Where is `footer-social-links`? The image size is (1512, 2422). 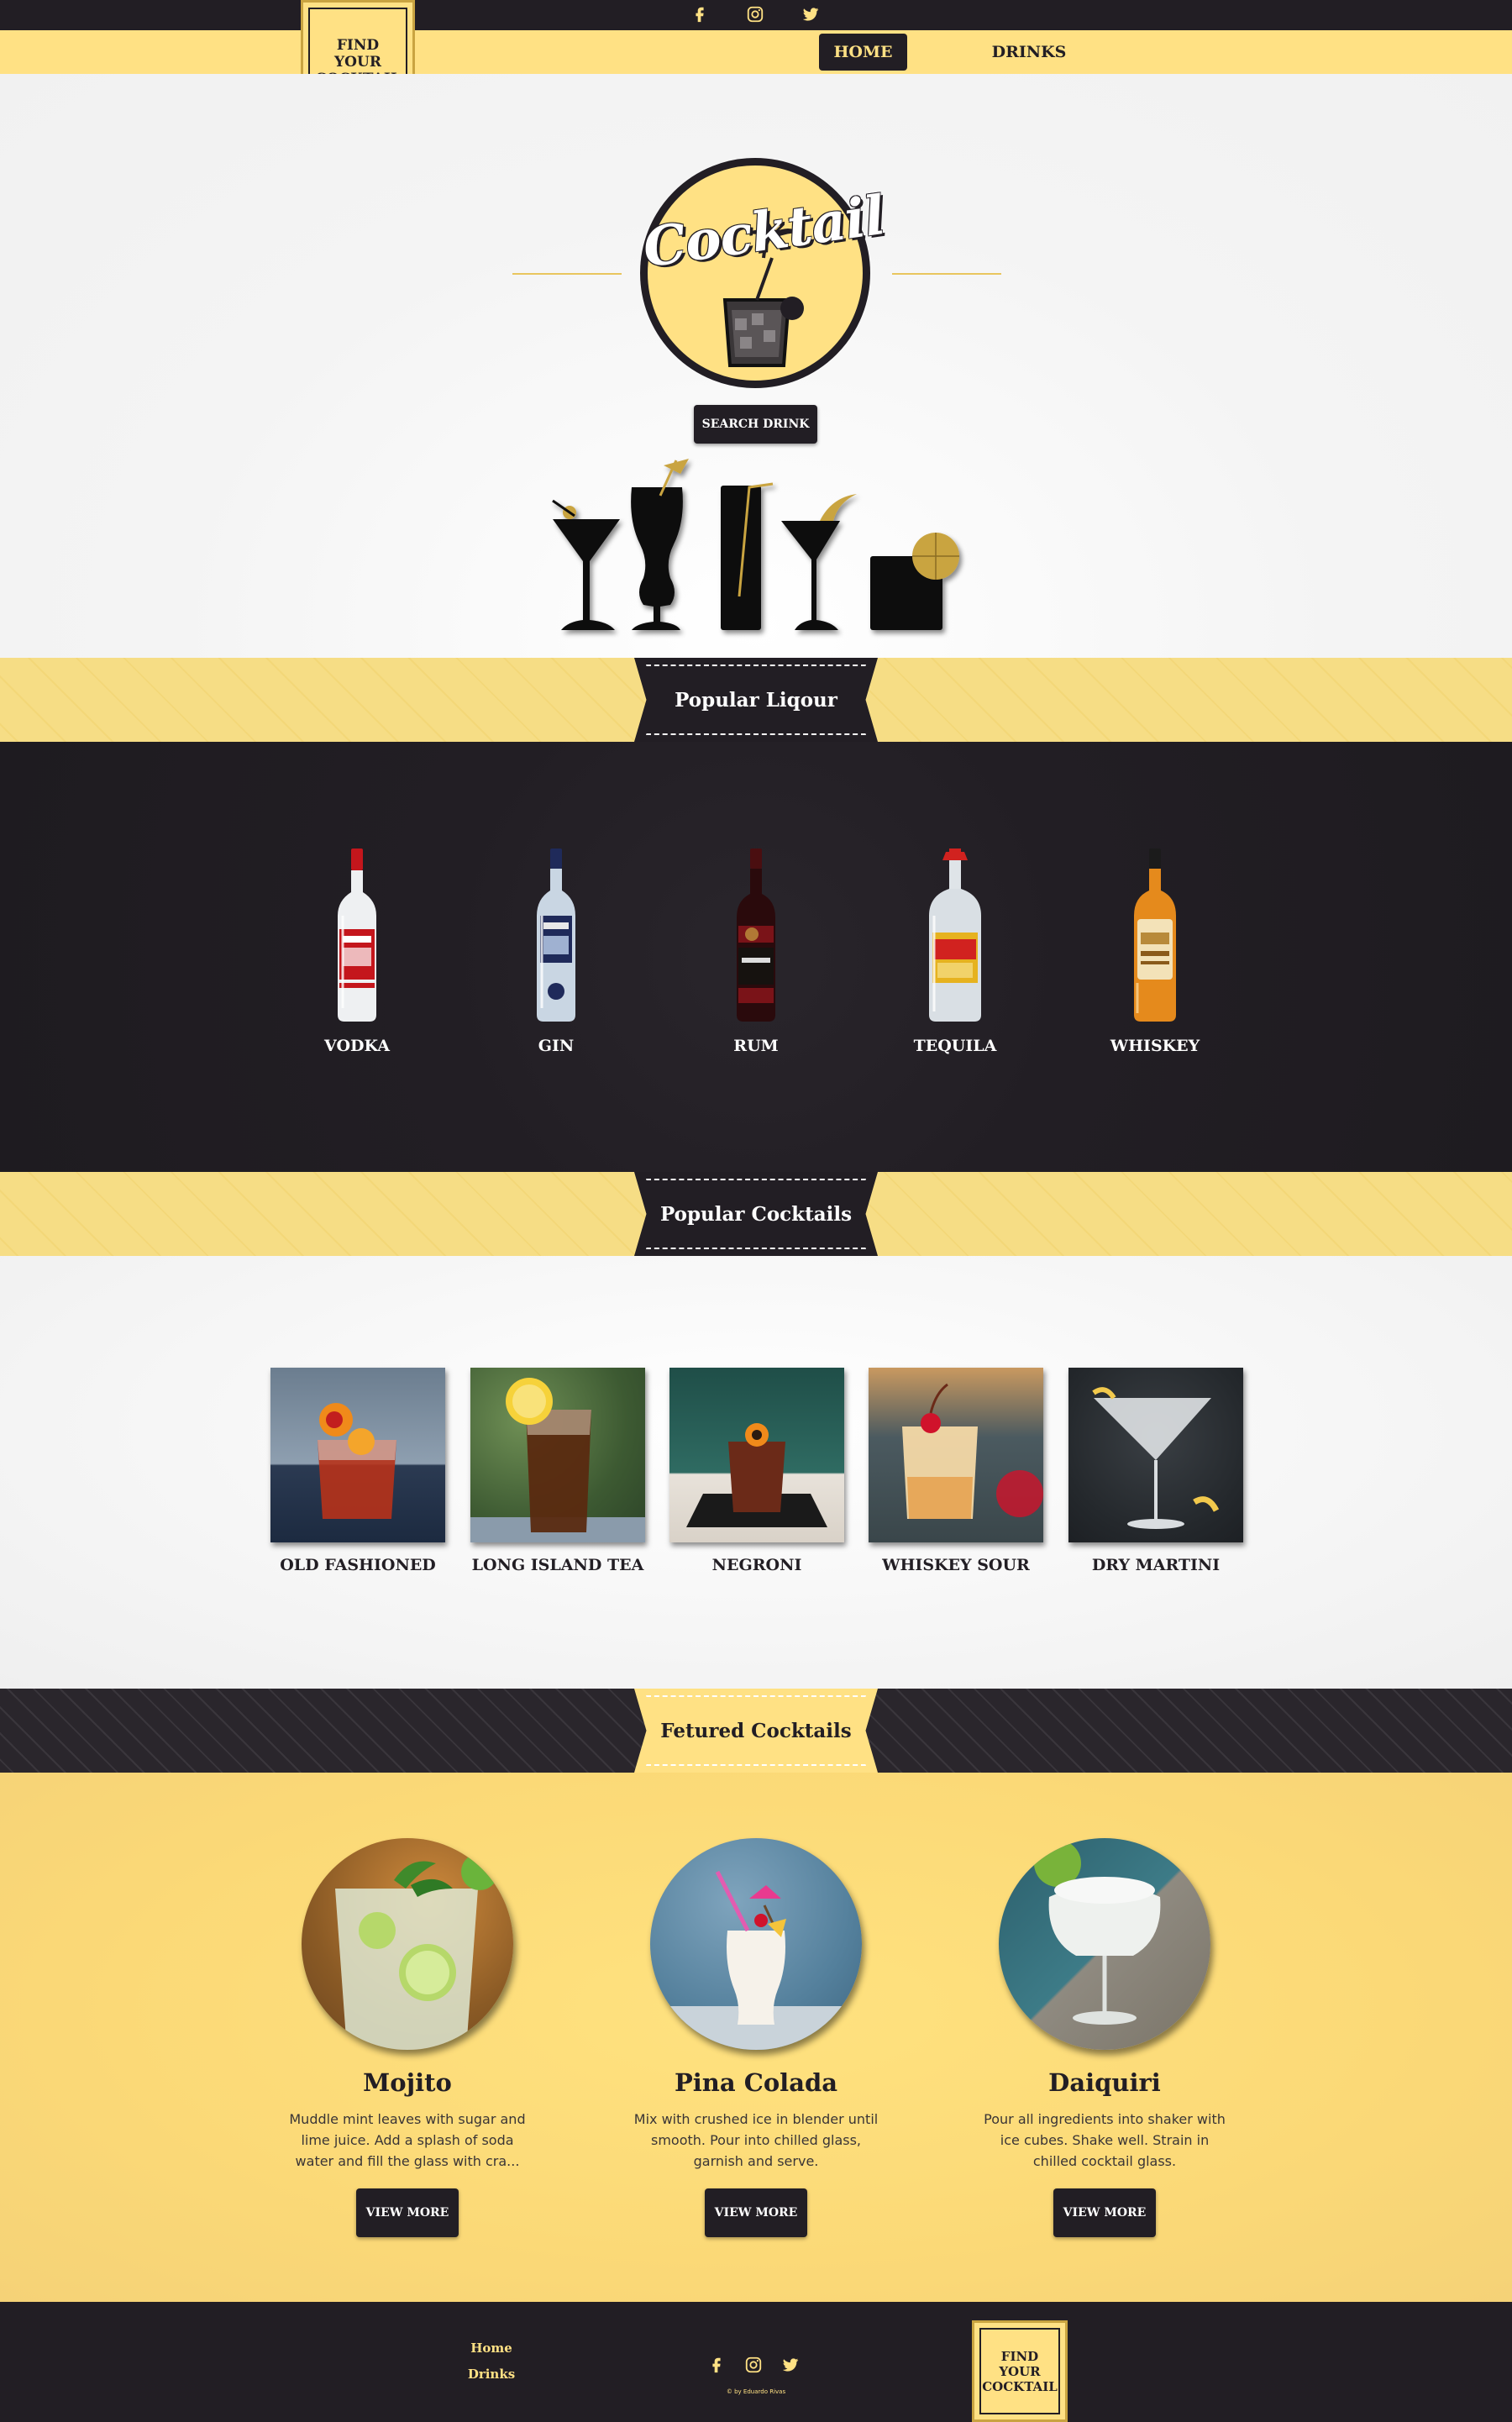 footer-social-links is located at coordinates (753, 2366).